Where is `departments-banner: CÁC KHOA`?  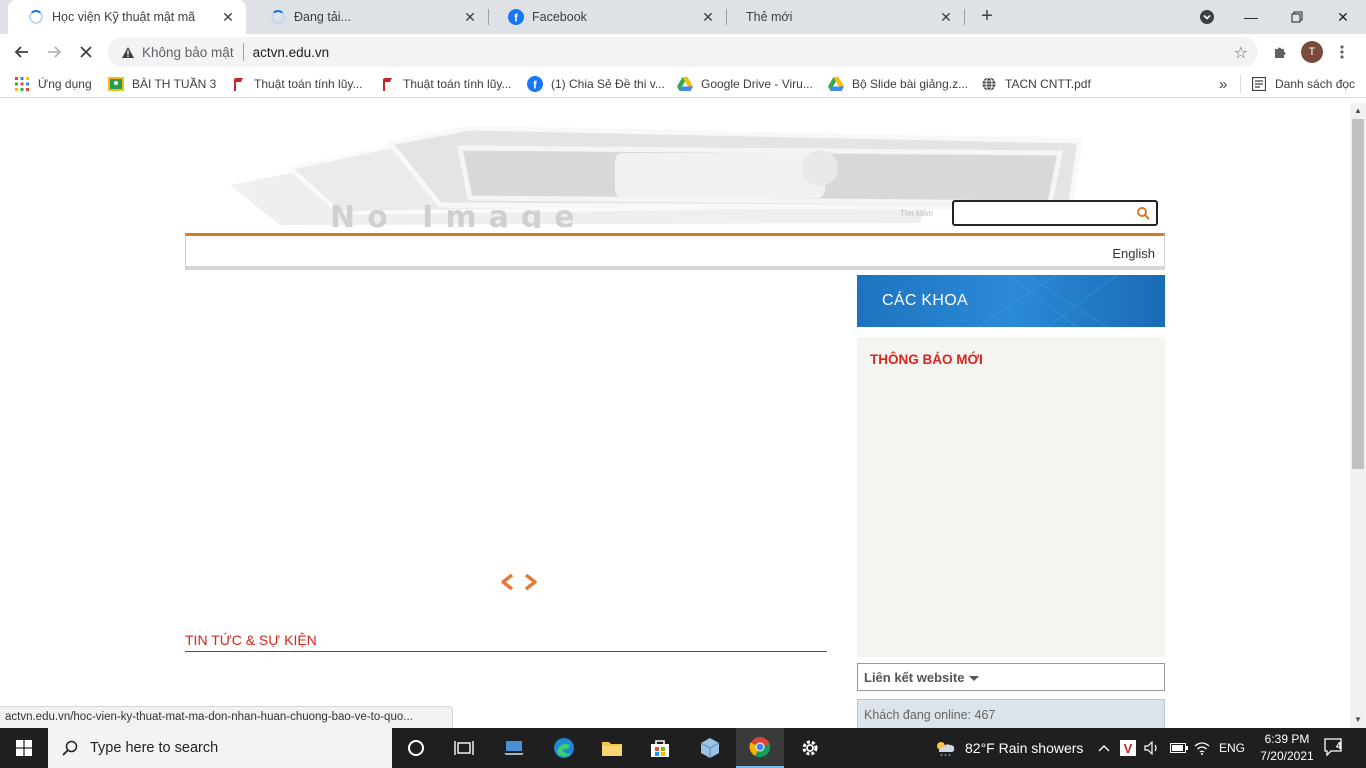 departments-banner: CÁC KHOA is located at coordinates (1011, 301).